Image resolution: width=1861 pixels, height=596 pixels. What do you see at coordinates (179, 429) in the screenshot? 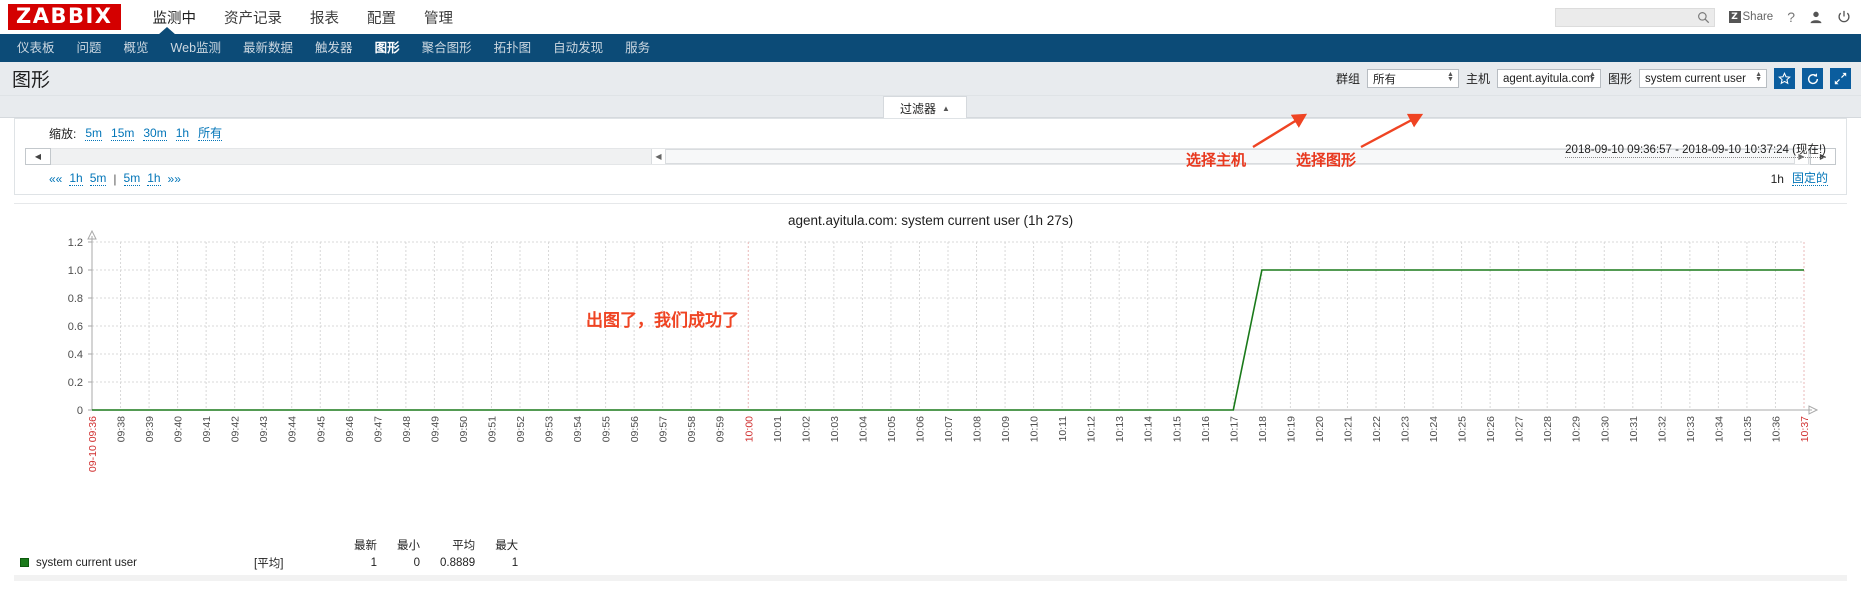
I see `svg-text: 09:40` at bounding box center [179, 429].